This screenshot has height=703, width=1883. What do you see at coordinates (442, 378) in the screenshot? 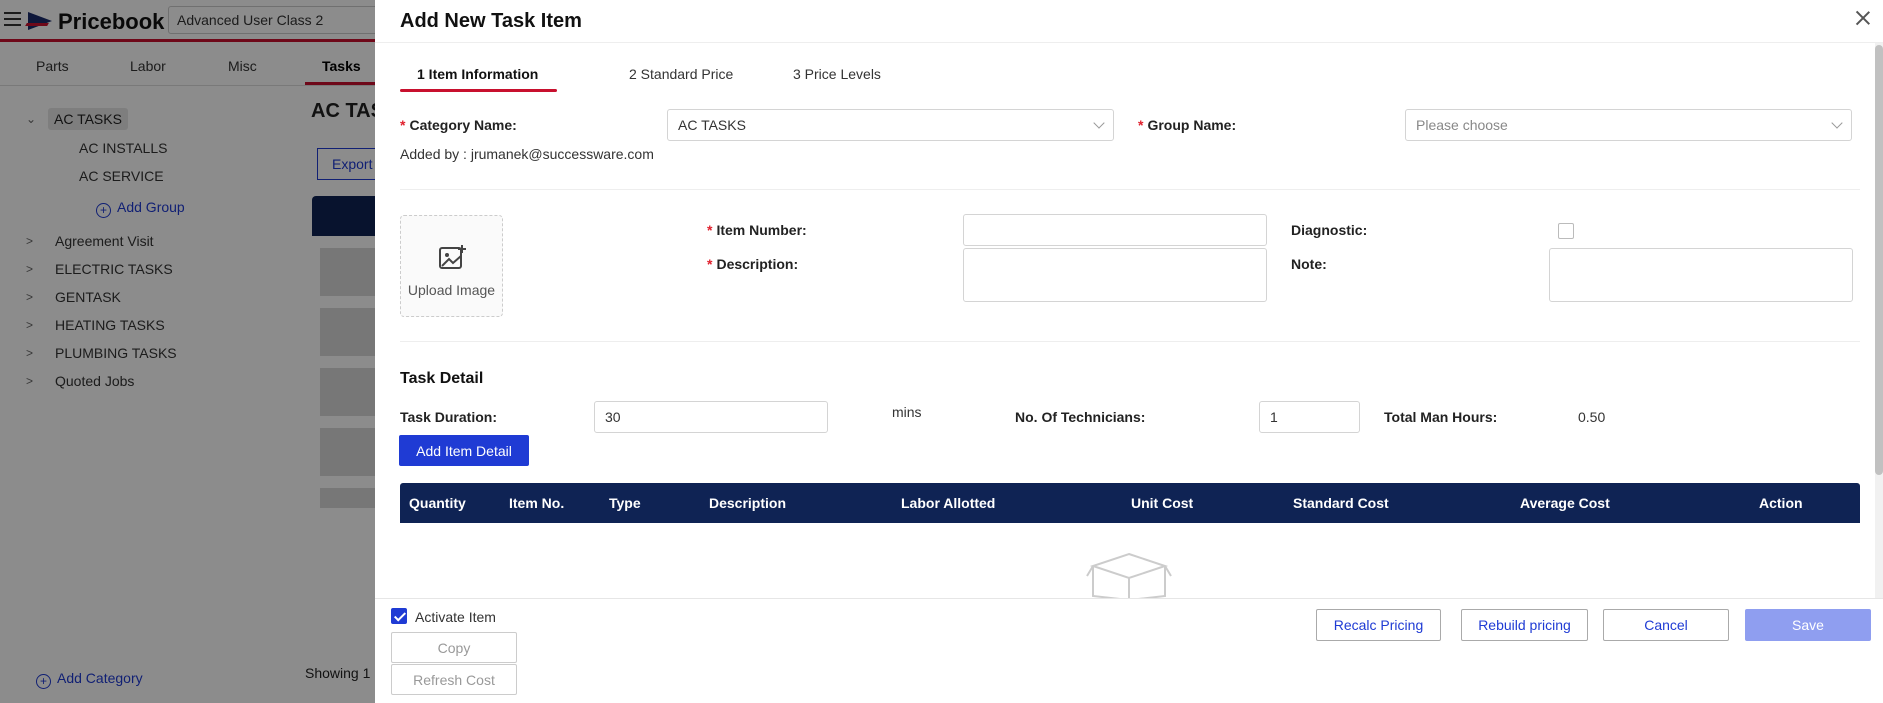
I see `task-detail-title: Task Detail` at bounding box center [442, 378].